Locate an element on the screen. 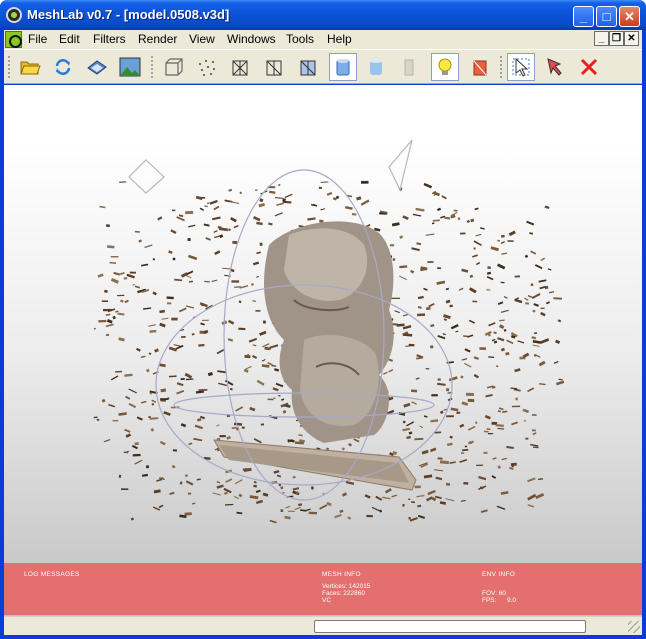  mdi-minimize-button: _ is located at coordinates (601, 38).